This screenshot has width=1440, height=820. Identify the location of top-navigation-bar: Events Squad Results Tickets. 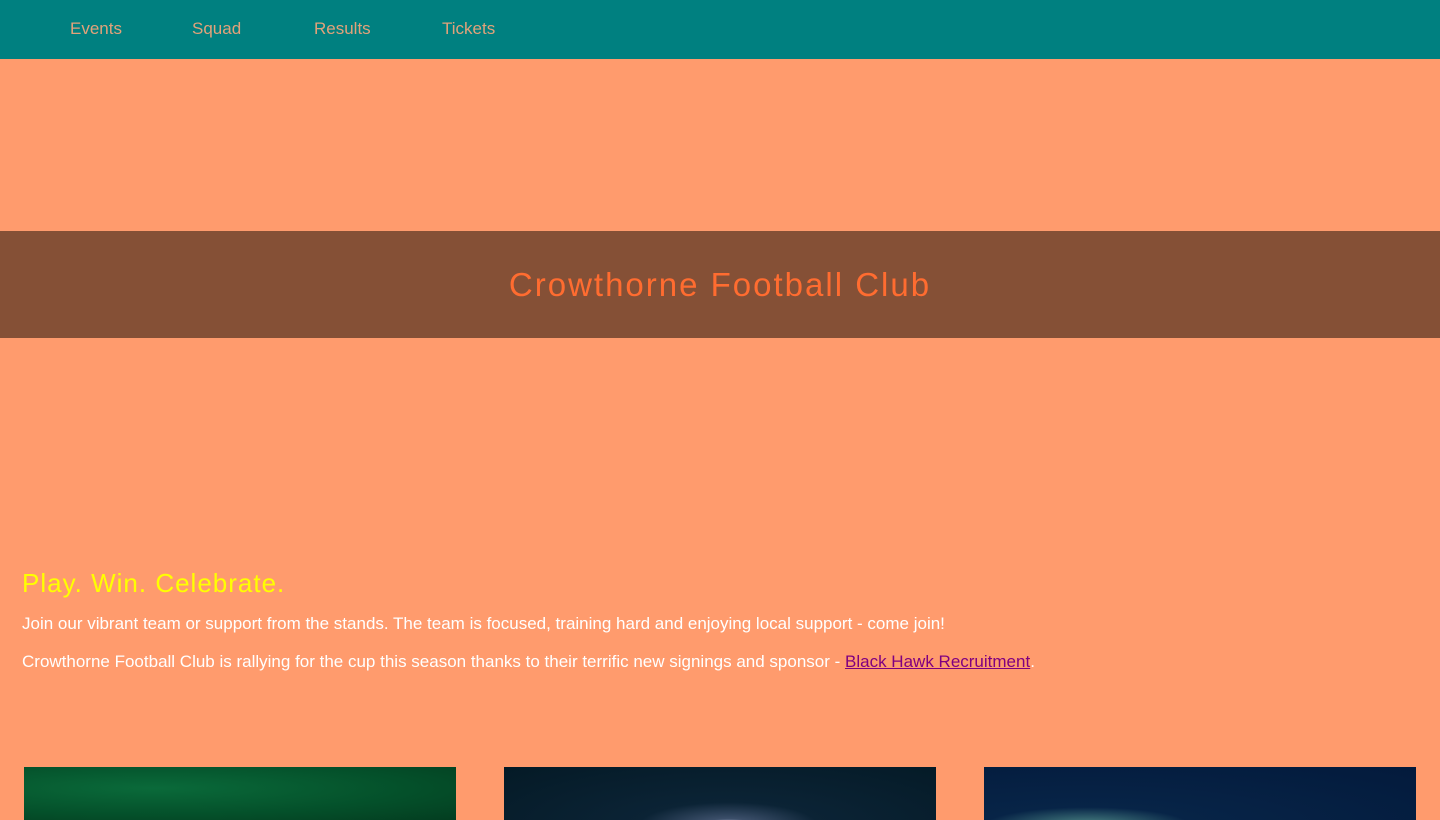
(720, 29).